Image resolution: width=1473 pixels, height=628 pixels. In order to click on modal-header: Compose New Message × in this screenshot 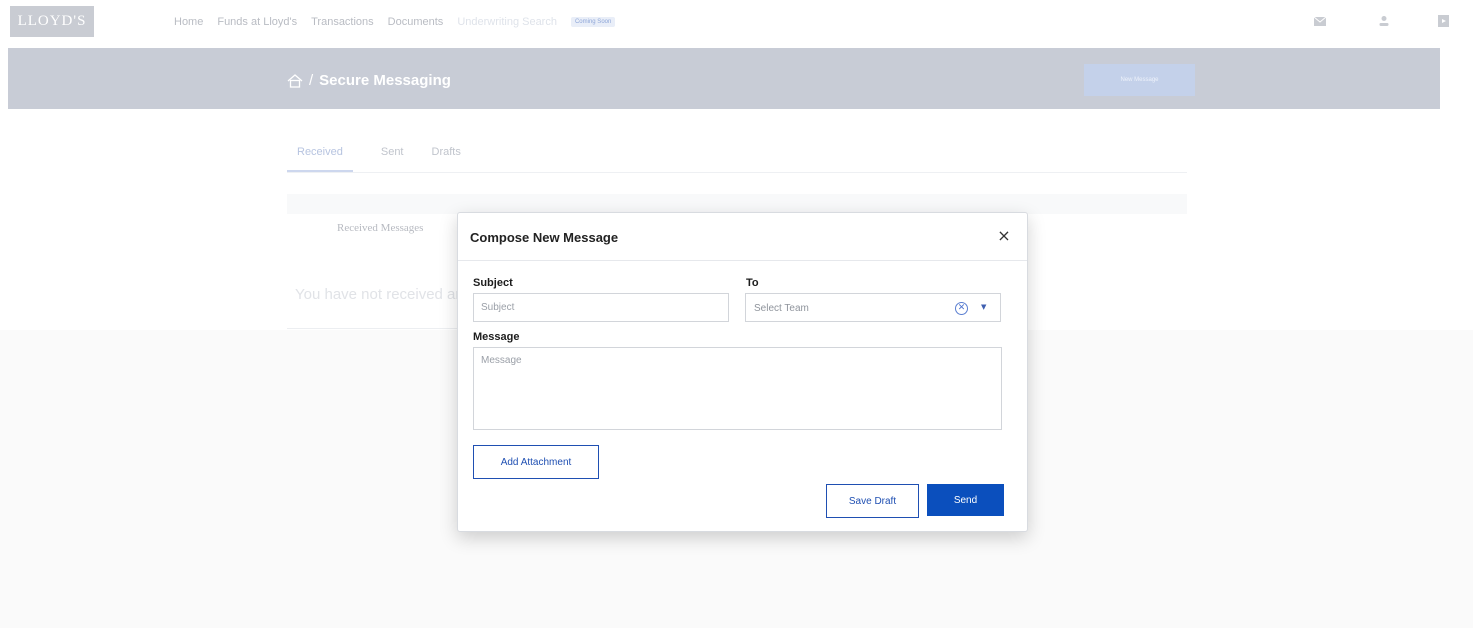, I will do `click(742, 237)`.